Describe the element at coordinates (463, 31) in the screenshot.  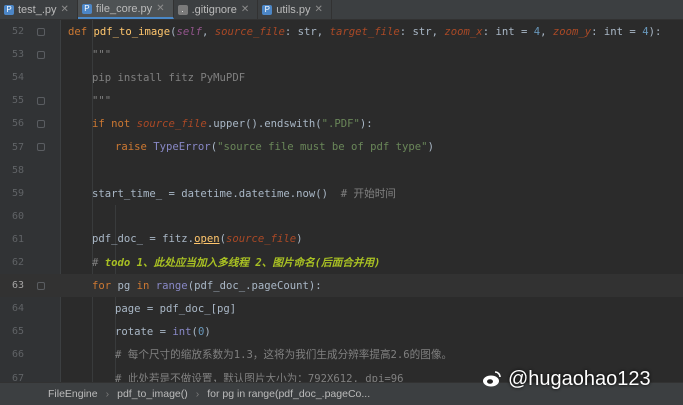
I see `parameter: zoom_x` at that location.